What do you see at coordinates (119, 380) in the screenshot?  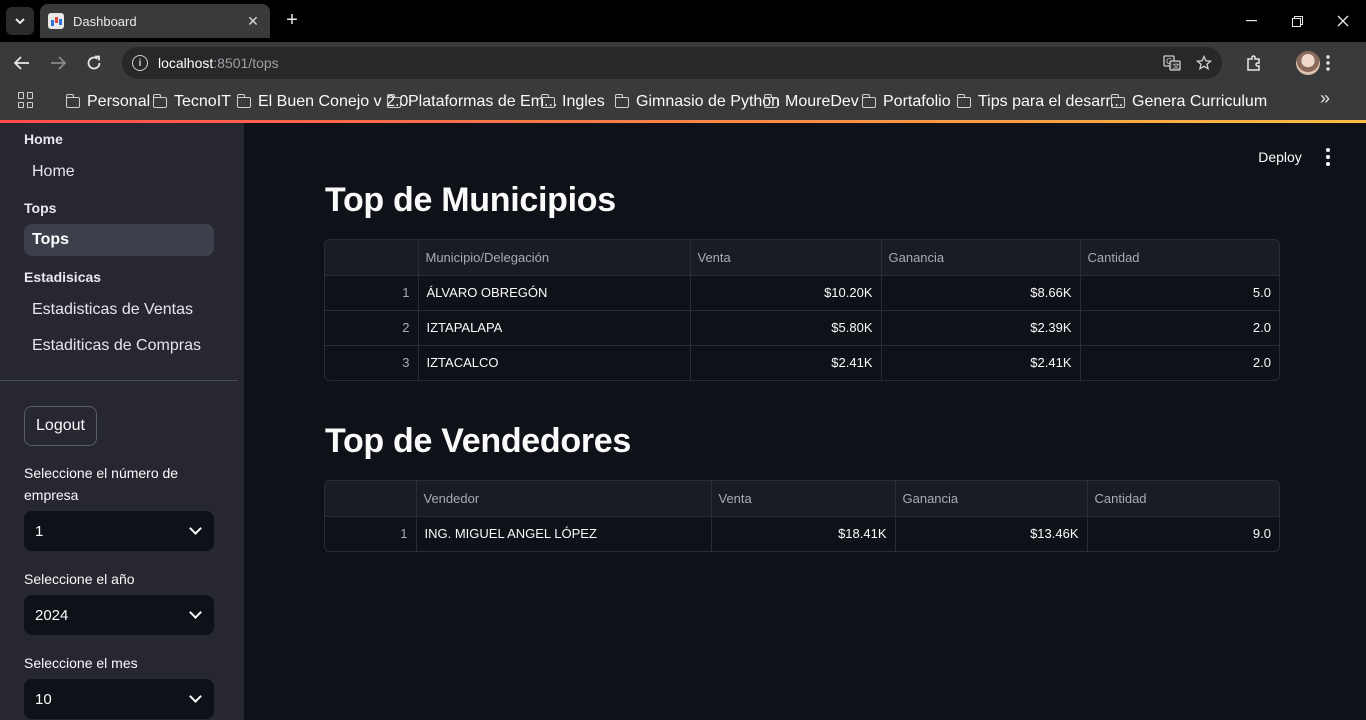 I see `sidebar-divider` at bounding box center [119, 380].